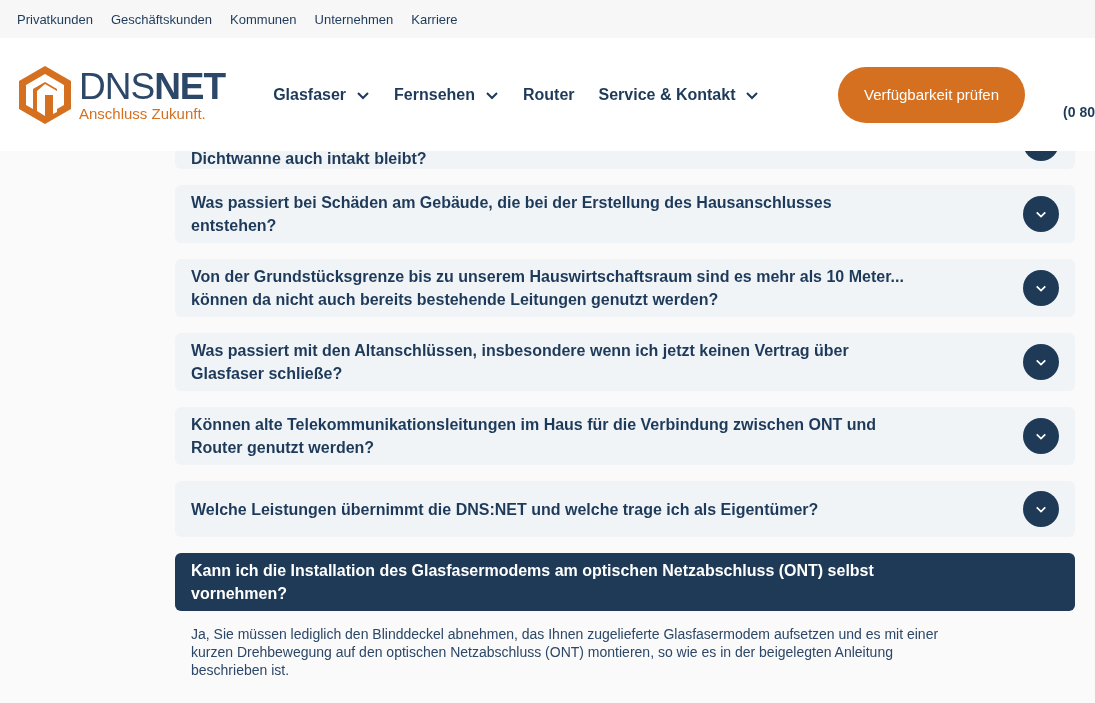 The height and width of the screenshot is (703, 1095). I want to click on main-nav-link: Fernsehen, so click(446, 94).